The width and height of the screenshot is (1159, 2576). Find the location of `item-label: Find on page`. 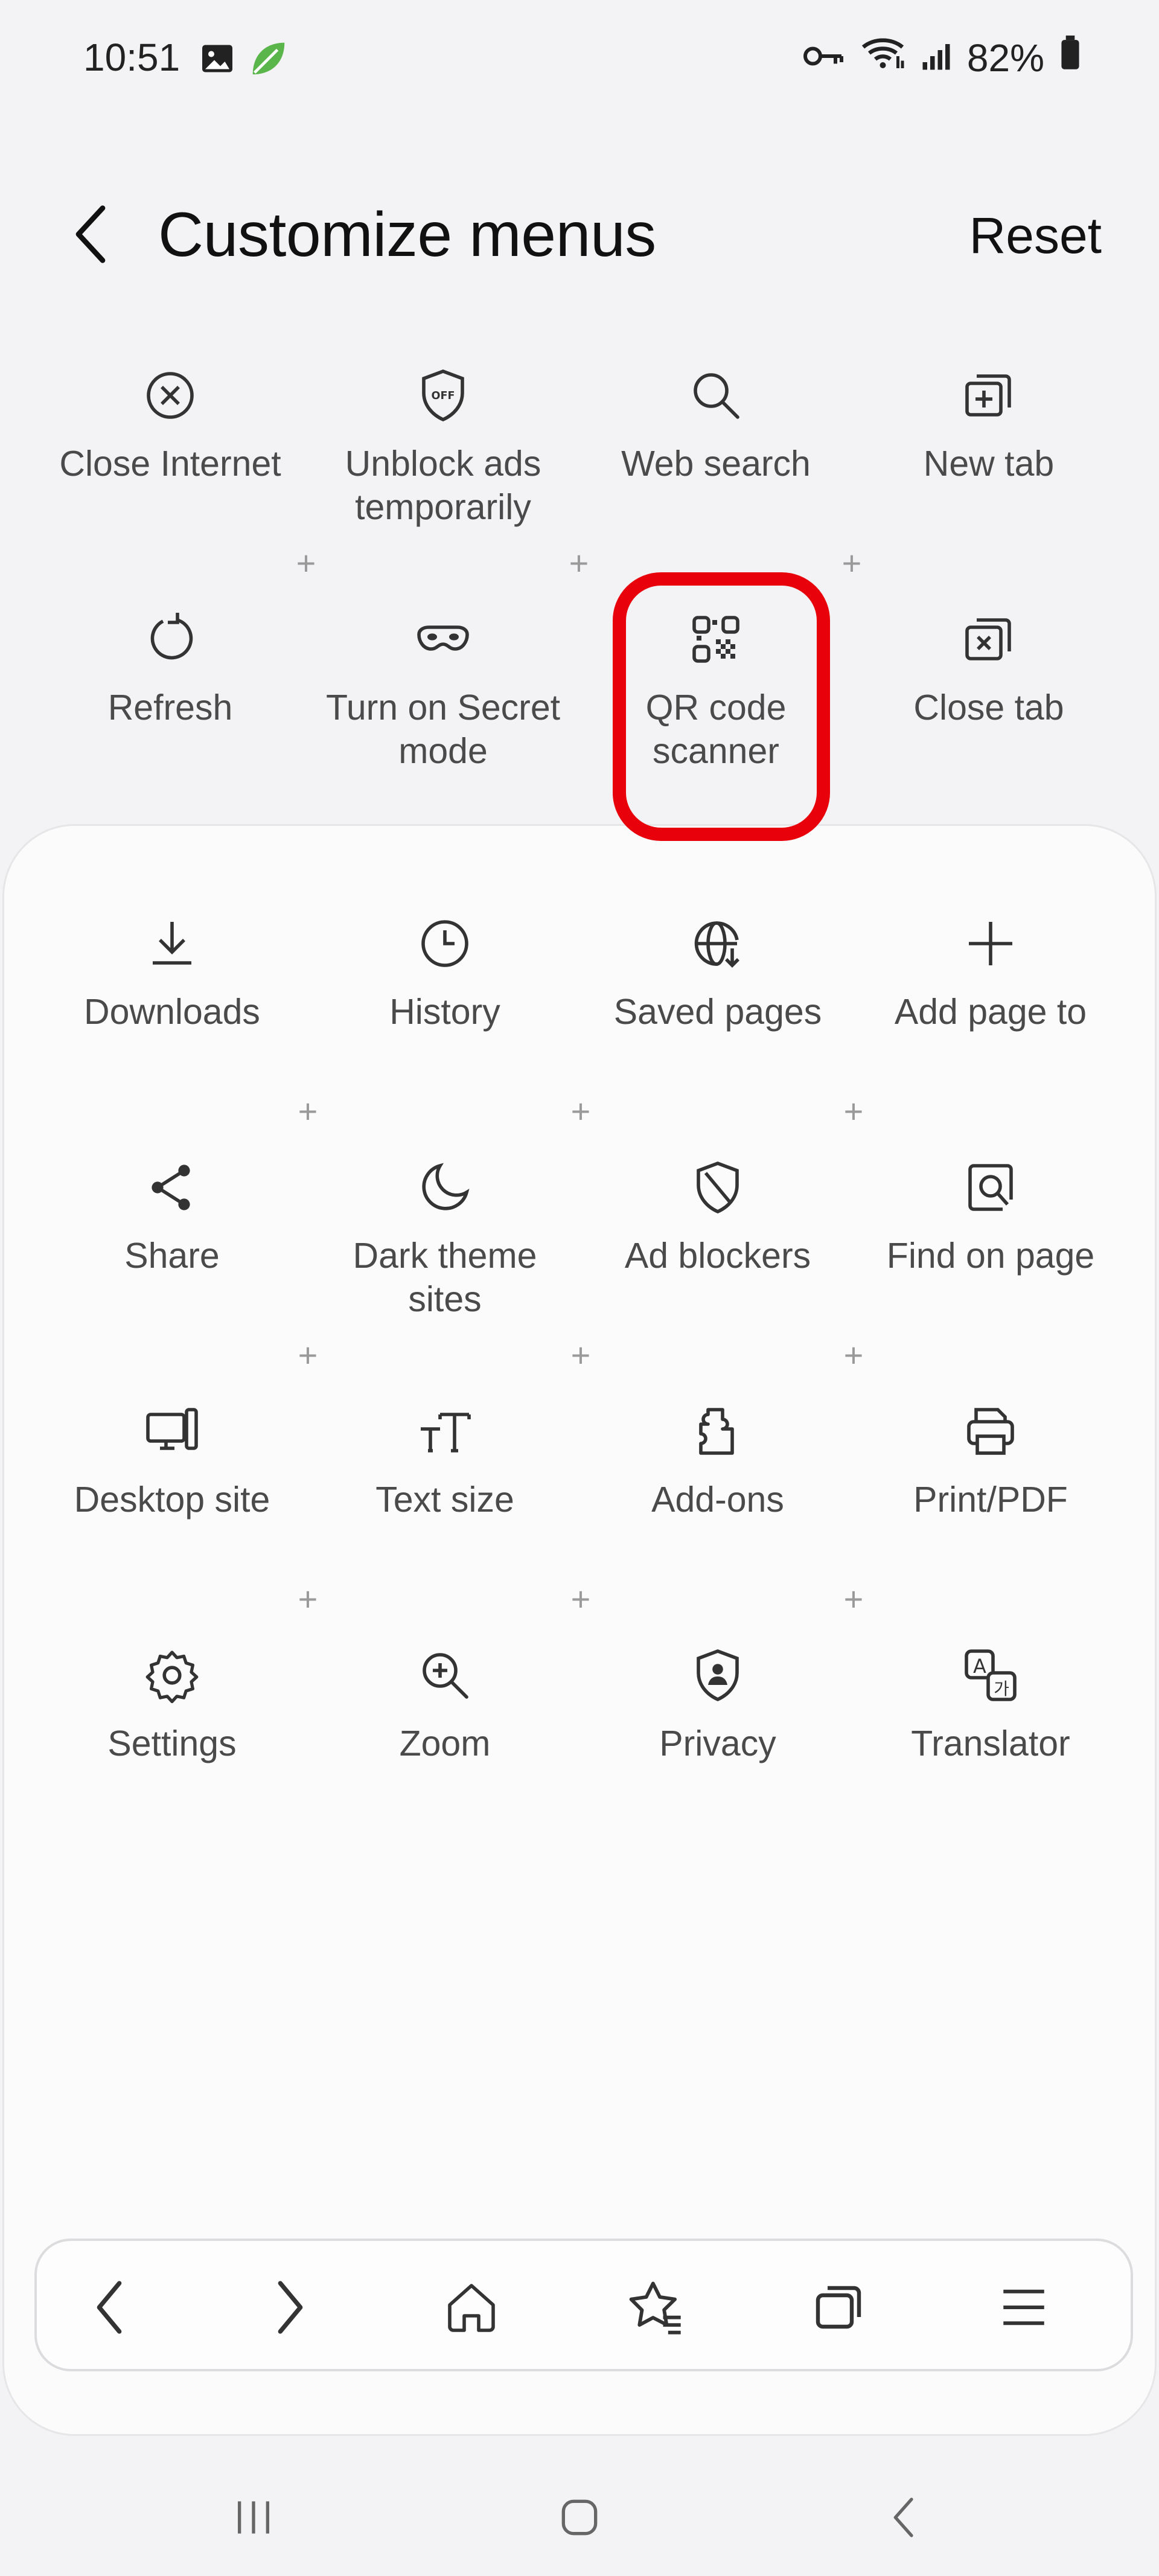

item-label: Find on page is located at coordinates (990, 1256).